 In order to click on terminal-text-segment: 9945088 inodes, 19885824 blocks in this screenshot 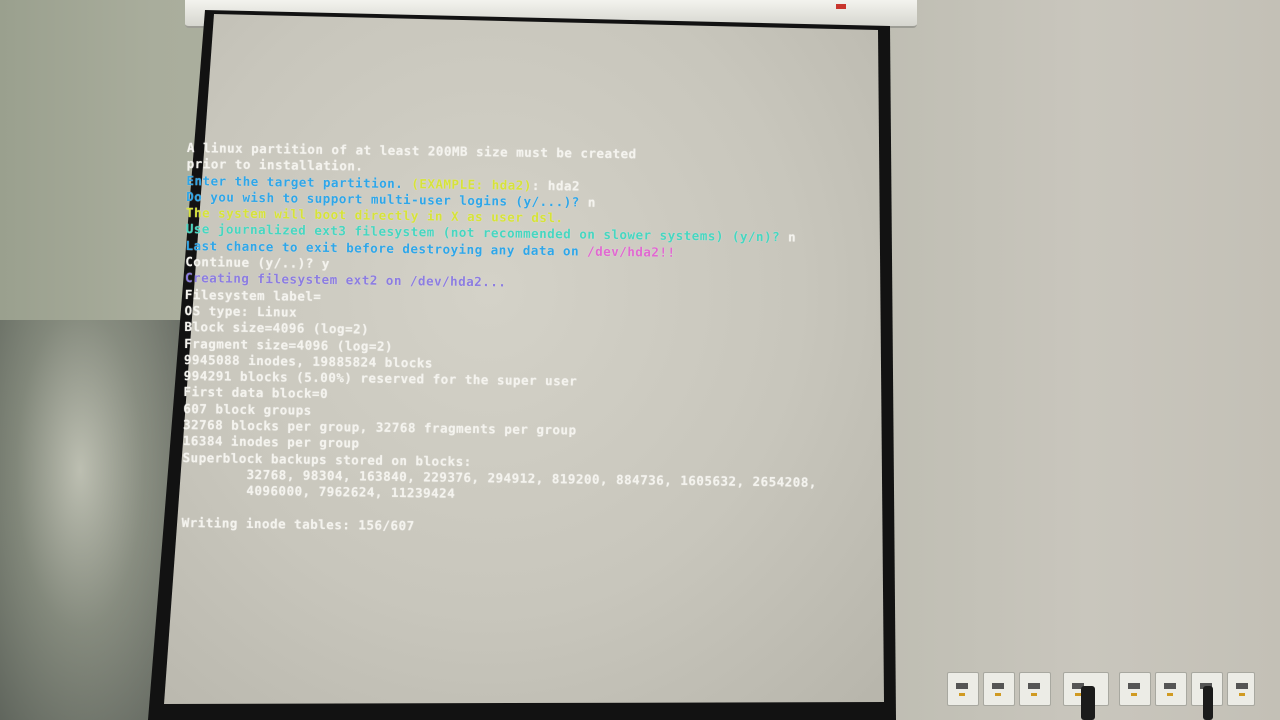, I will do `click(308, 361)`.